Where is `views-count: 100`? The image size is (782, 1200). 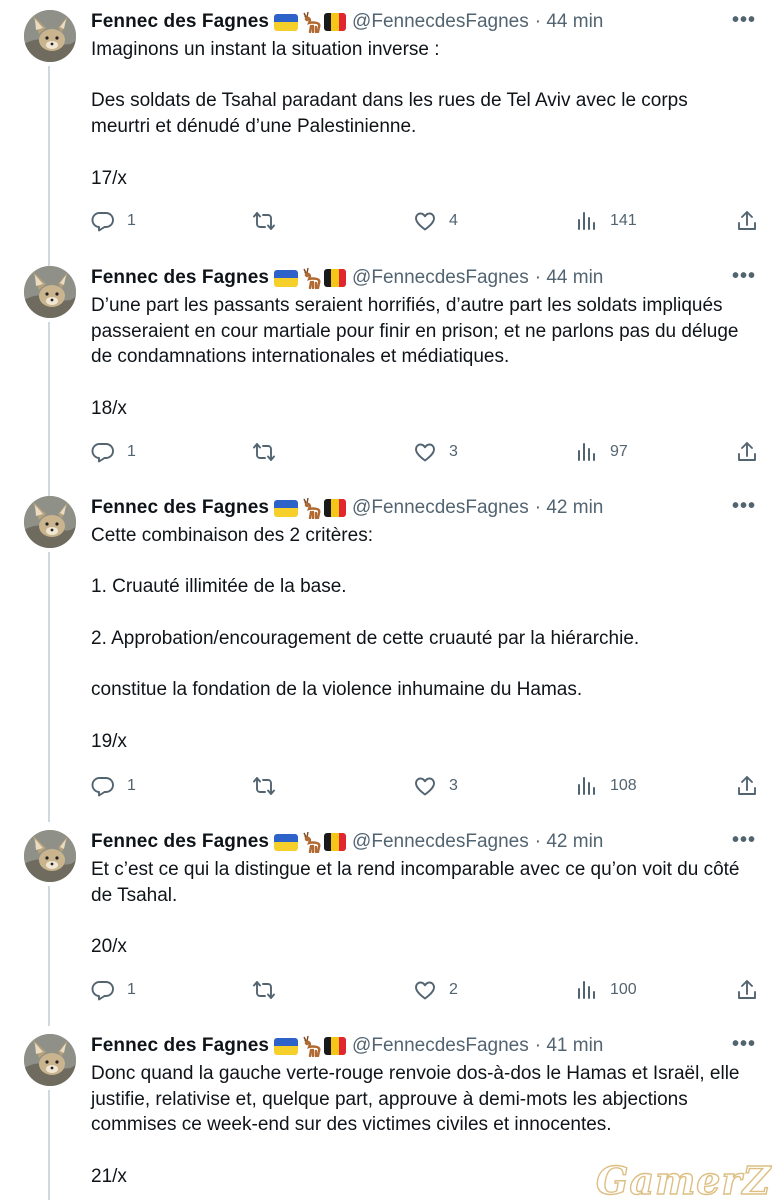 views-count: 100 is located at coordinates (623, 989).